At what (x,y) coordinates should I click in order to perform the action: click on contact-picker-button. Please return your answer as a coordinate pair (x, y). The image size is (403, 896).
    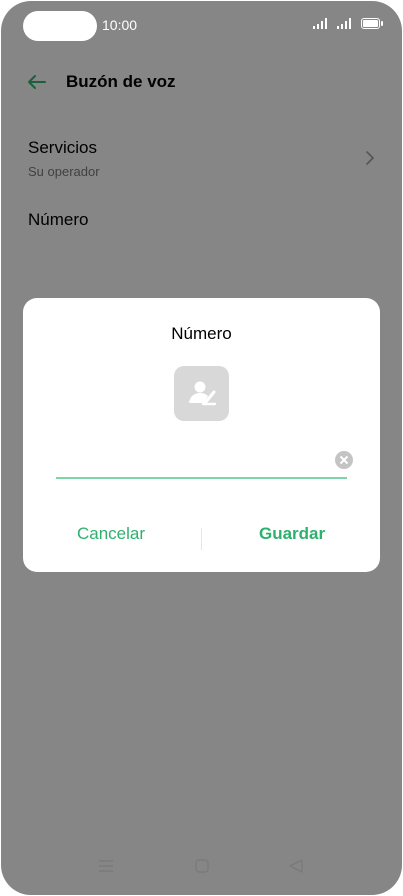
    Looking at the image, I should click on (201, 393).